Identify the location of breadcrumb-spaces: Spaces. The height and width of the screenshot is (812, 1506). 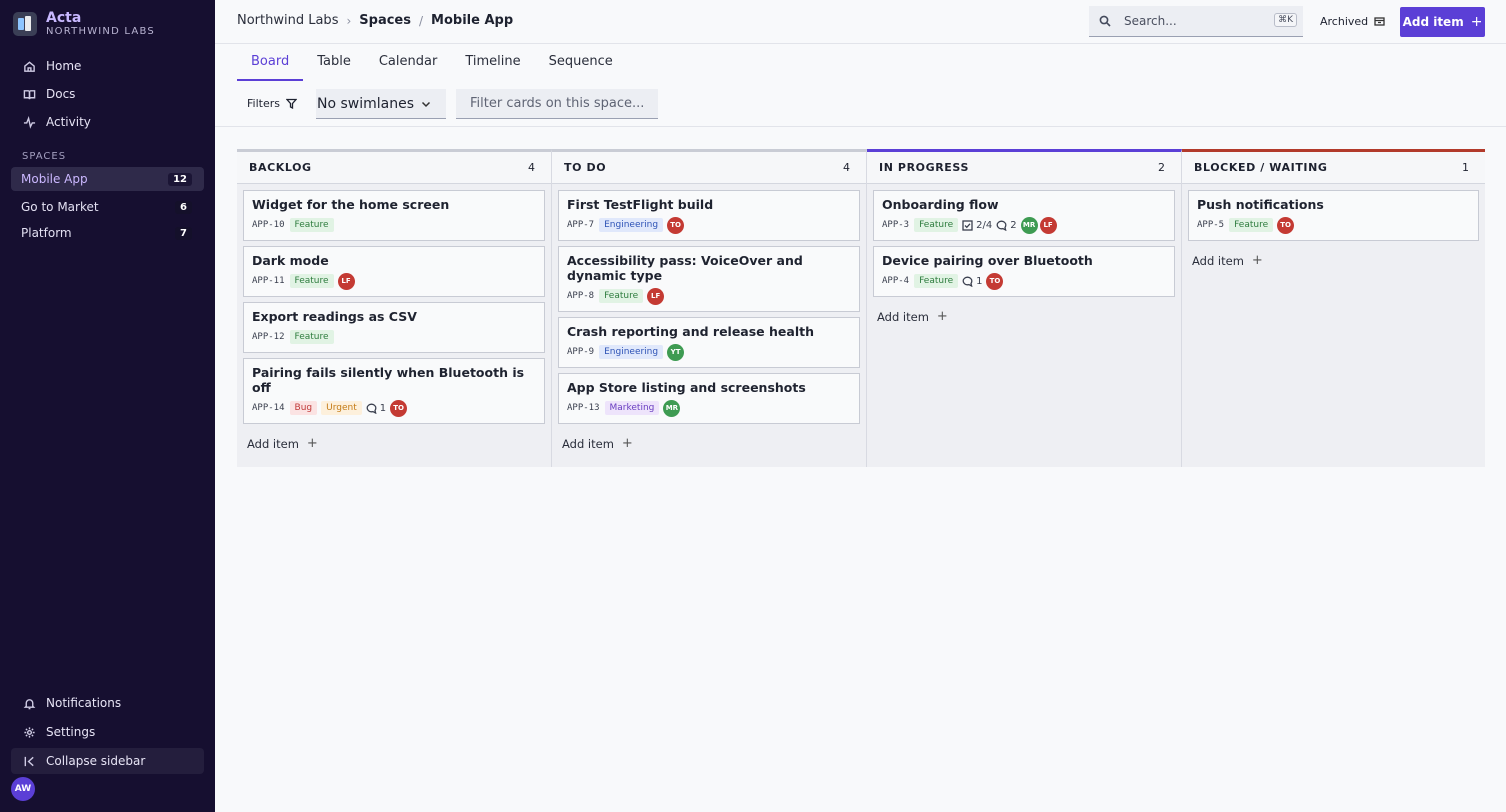
(385, 20).